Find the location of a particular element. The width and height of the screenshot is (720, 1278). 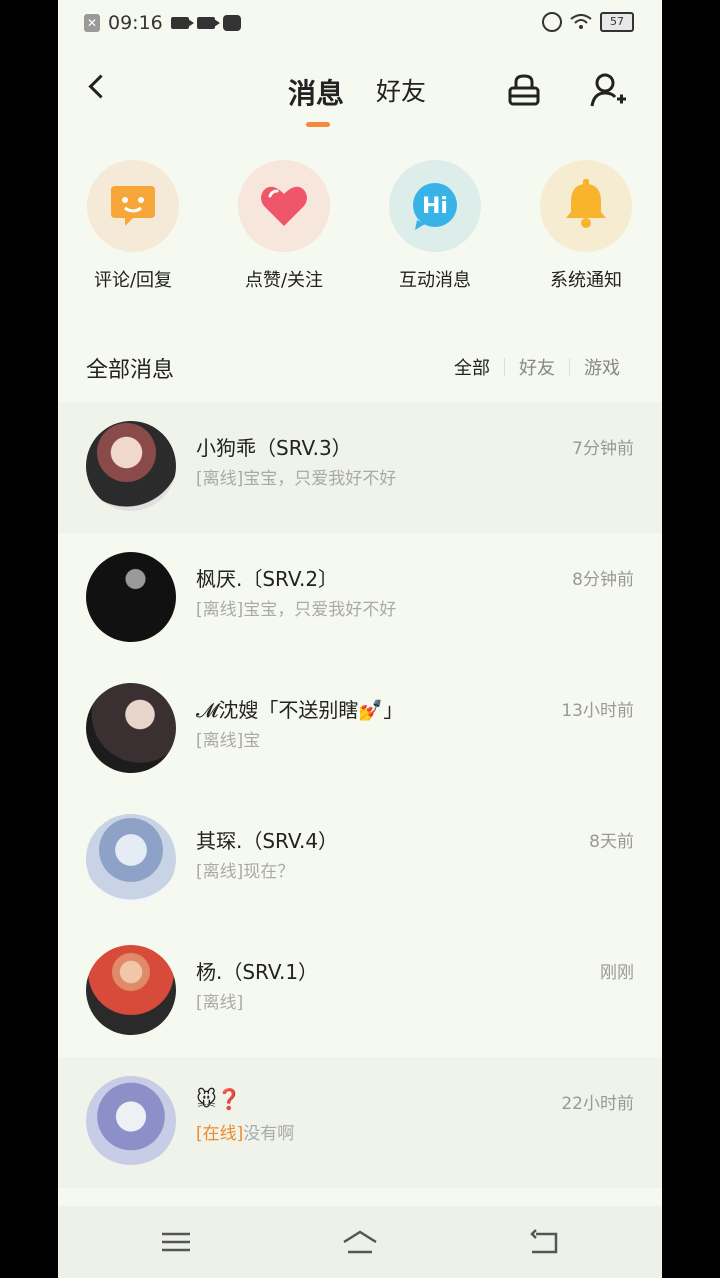

clean-icon is located at coordinates (524, 90).